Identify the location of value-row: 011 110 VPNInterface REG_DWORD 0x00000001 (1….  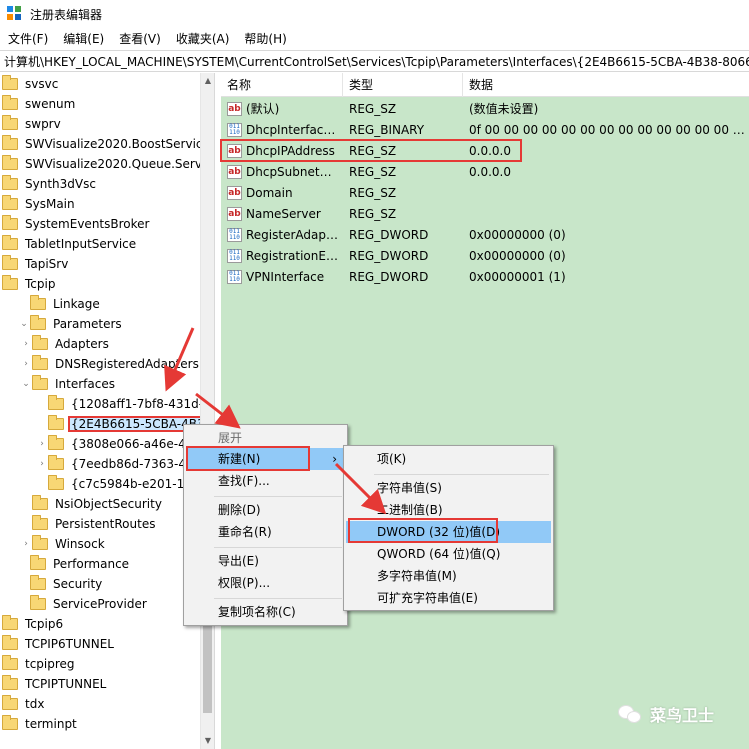
(485, 277).